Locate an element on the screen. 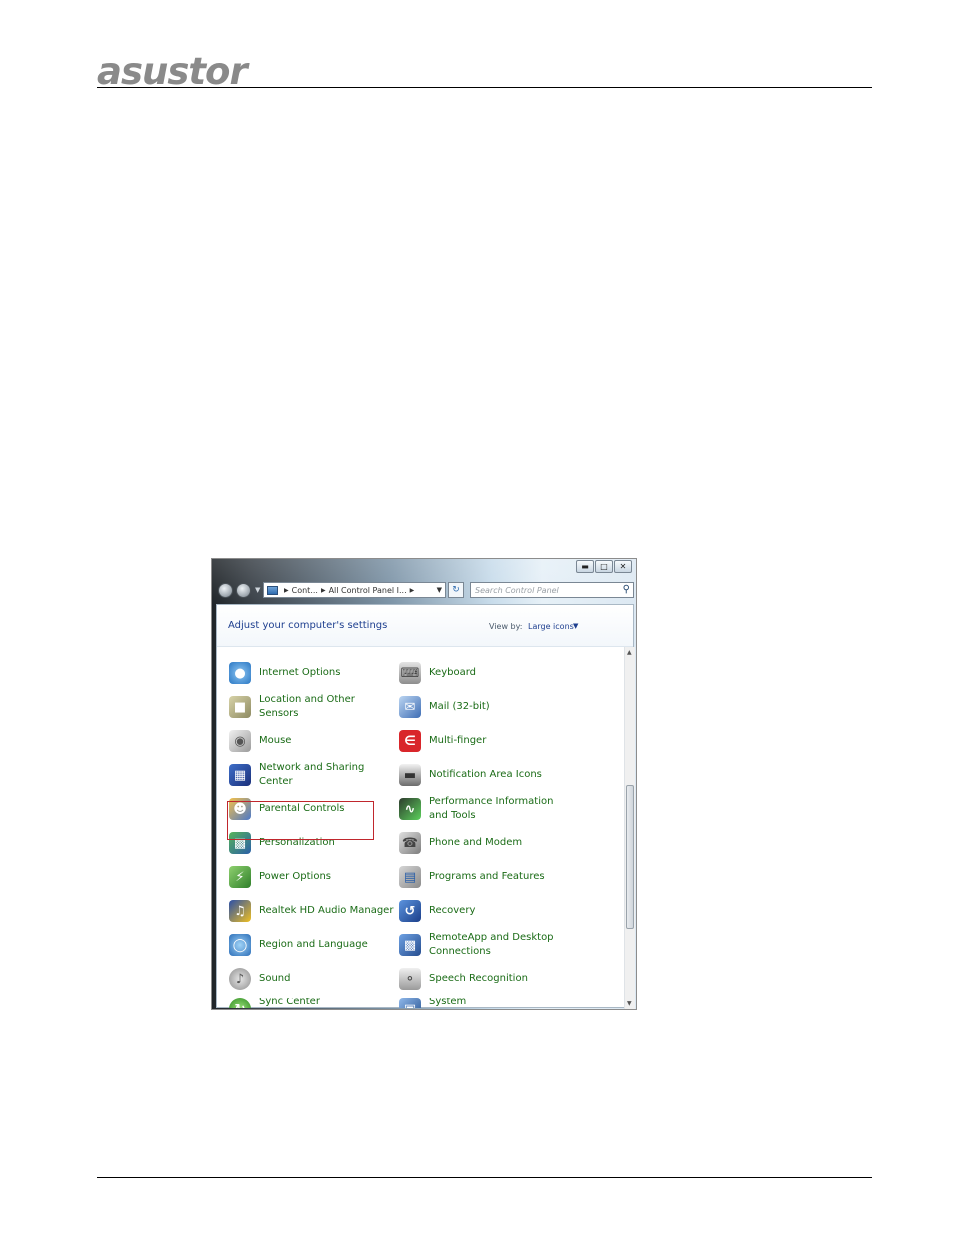 This screenshot has height=1235, width=954. item-label: Mouse is located at coordinates (275, 740).